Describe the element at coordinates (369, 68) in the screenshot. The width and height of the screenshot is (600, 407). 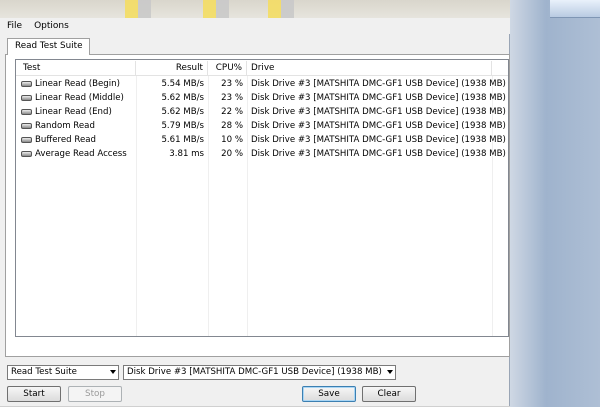
I see `column-header-drive: Drive` at that location.